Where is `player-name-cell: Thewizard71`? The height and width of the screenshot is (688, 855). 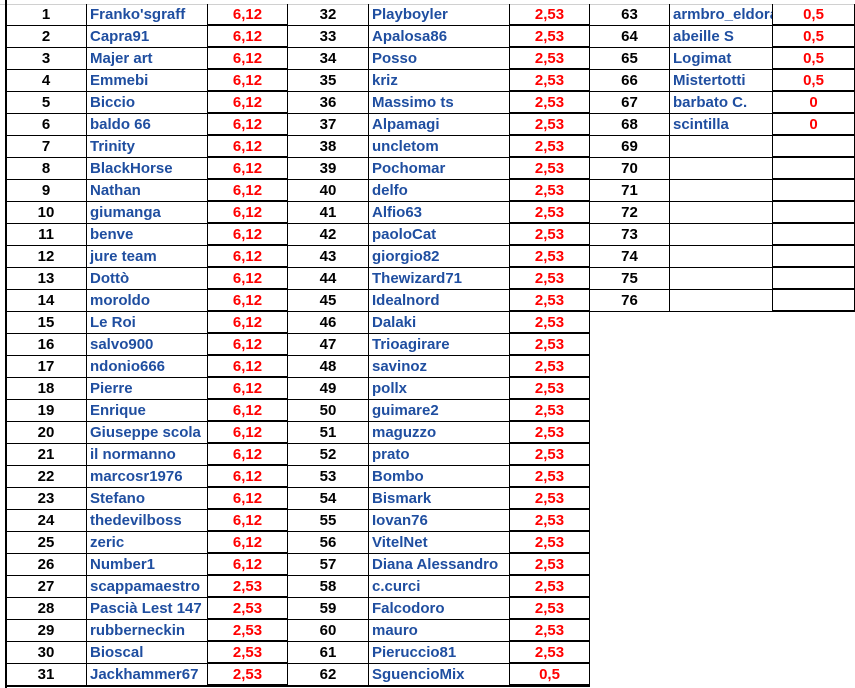 player-name-cell: Thewizard71 is located at coordinates (439, 279).